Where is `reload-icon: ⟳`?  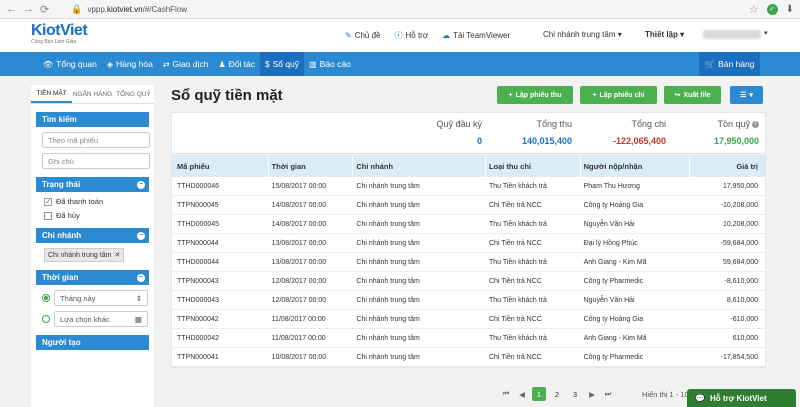
reload-icon: ⟳ is located at coordinates (44, 9).